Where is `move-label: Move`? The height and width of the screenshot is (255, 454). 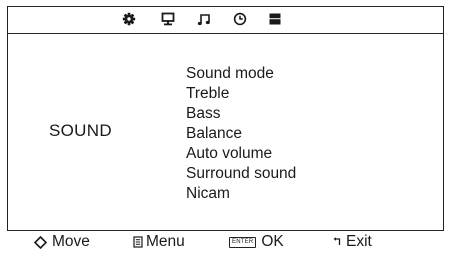 move-label: Move is located at coordinates (71, 241).